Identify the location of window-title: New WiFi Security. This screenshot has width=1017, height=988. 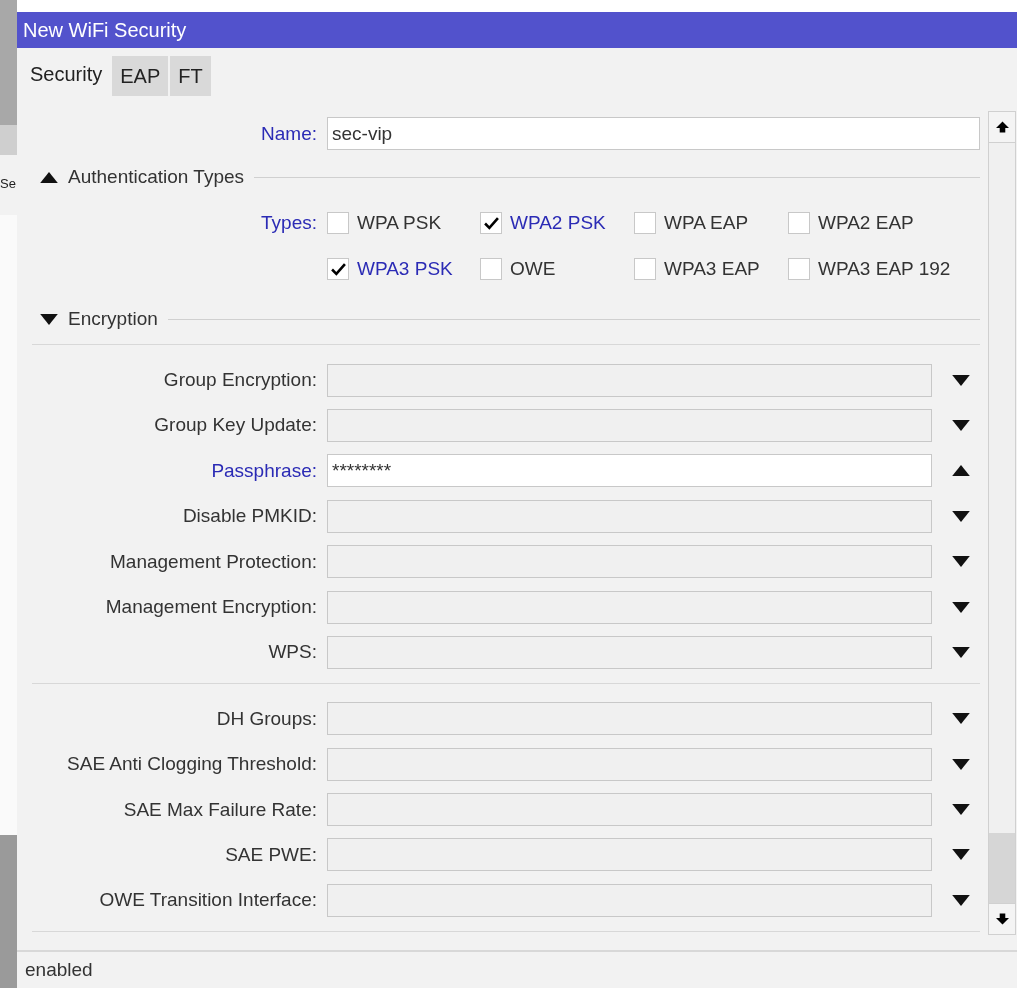
(105, 30).